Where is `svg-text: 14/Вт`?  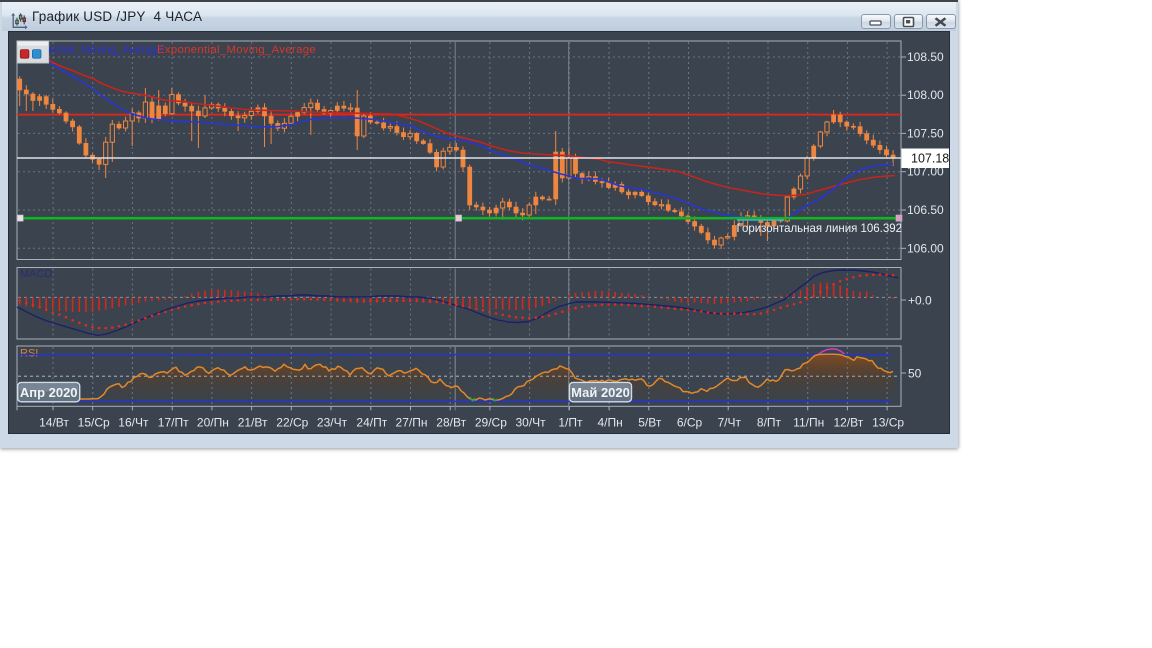 svg-text: 14/Вт is located at coordinates (54, 423).